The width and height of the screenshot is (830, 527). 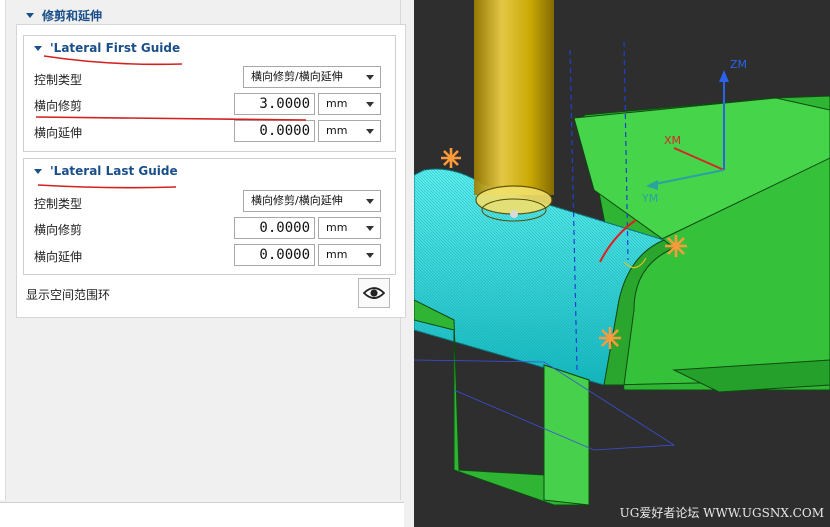 I want to click on axis-zm-arrow, so click(x=724, y=76).